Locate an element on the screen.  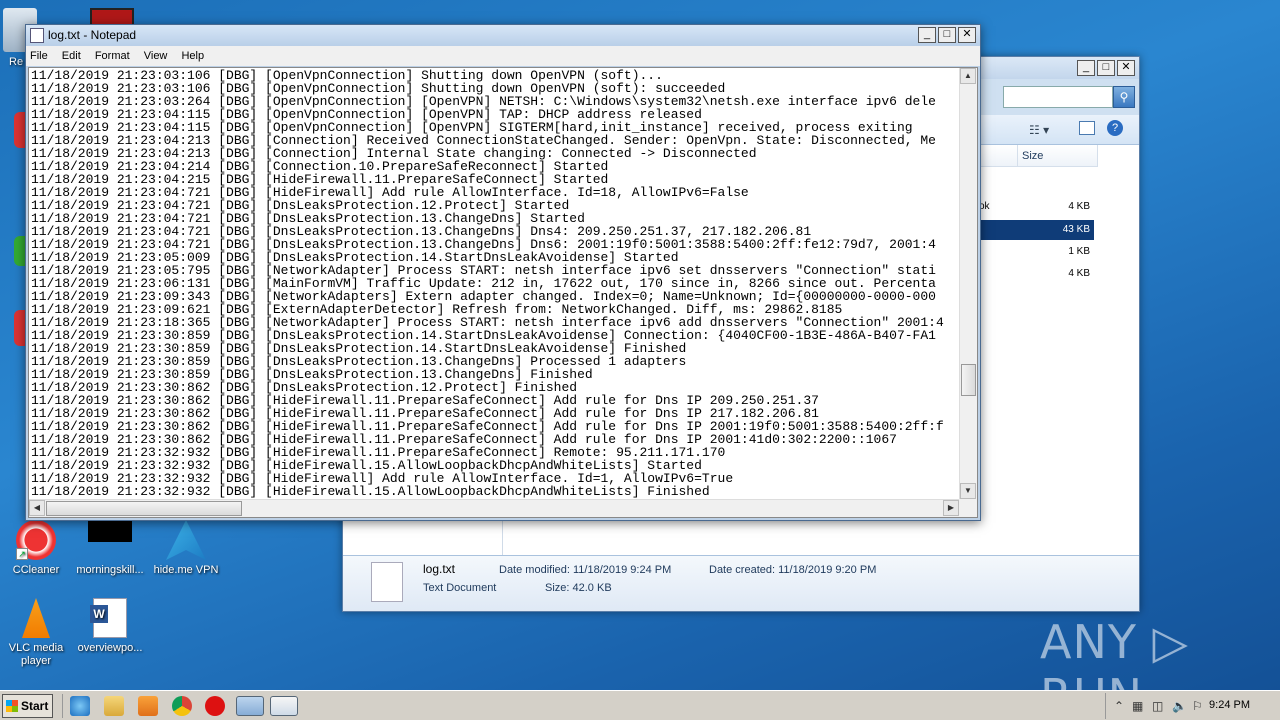
hideme-vpn-icon is located at coordinates (186, 540).